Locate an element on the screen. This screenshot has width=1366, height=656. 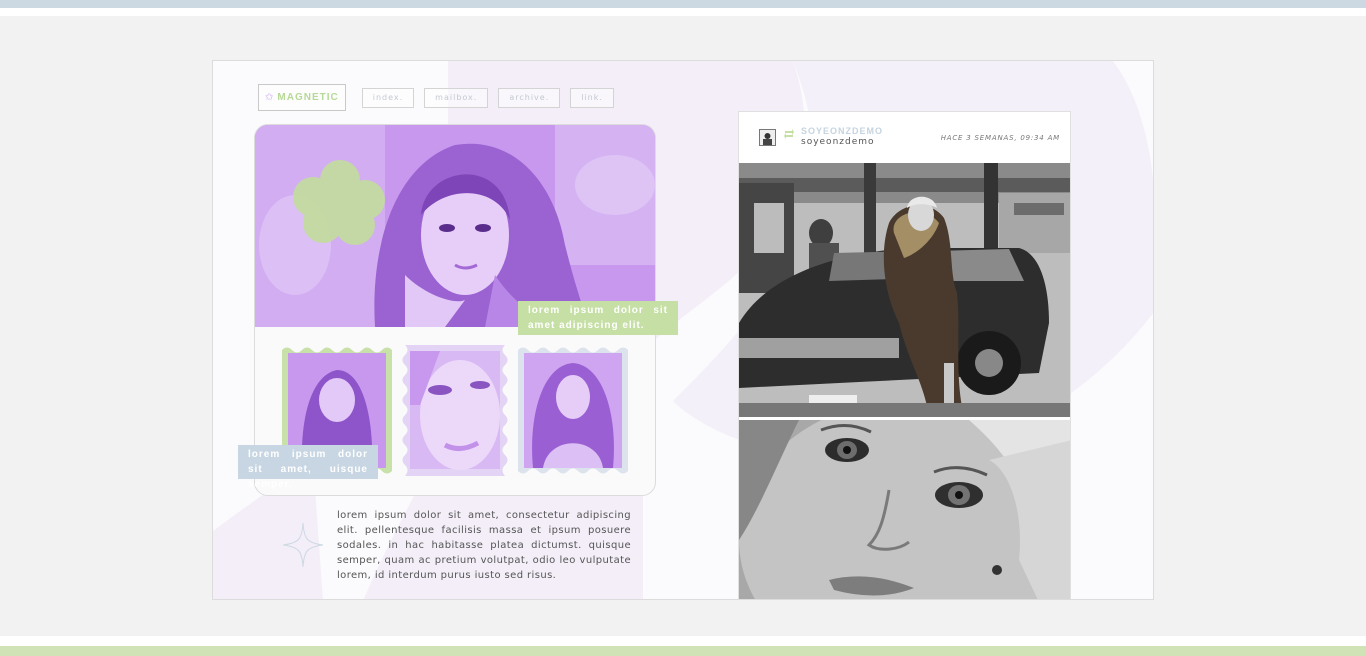
sparkle-icon is located at coordinates (303, 545).